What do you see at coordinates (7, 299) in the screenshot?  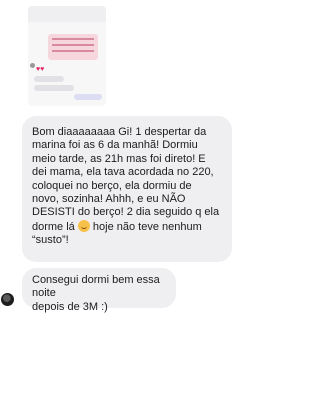 I see `avatar` at bounding box center [7, 299].